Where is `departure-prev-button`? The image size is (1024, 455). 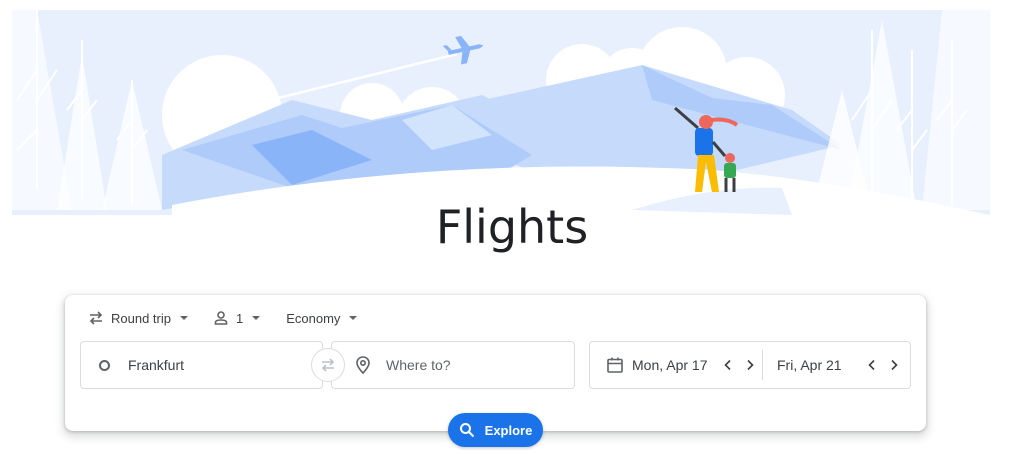
departure-prev-button is located at coordinates (728, 365).